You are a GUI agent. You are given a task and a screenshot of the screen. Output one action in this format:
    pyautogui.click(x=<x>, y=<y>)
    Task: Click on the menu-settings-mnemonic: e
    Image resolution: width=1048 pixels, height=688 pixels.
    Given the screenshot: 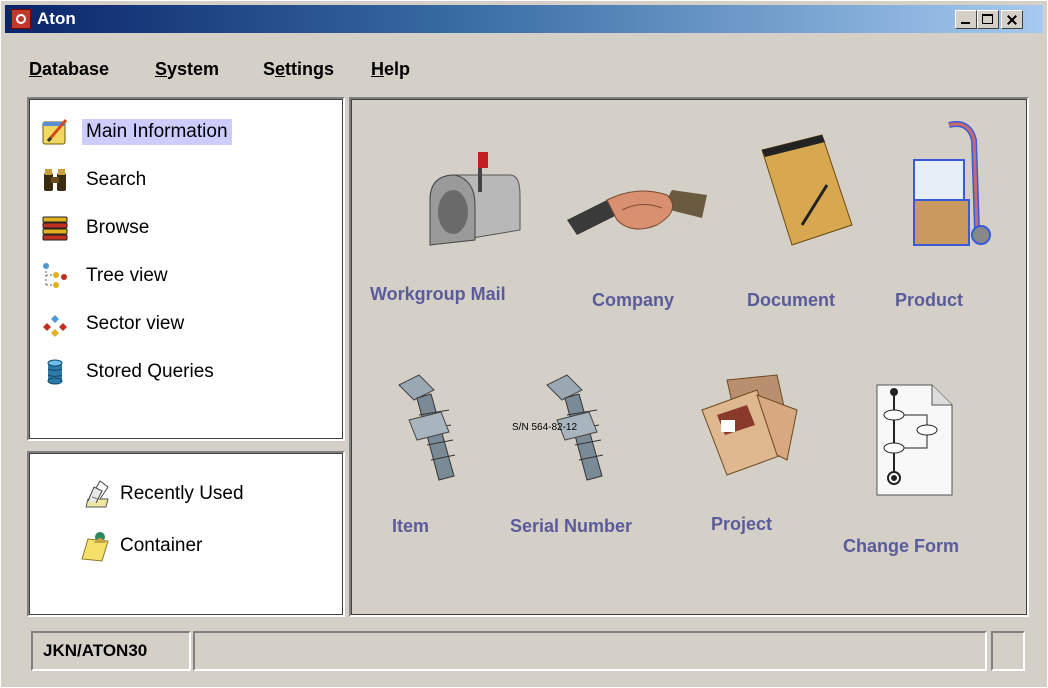 What is the action you would take?
    pyautogui.click(x=280, y=69)
    